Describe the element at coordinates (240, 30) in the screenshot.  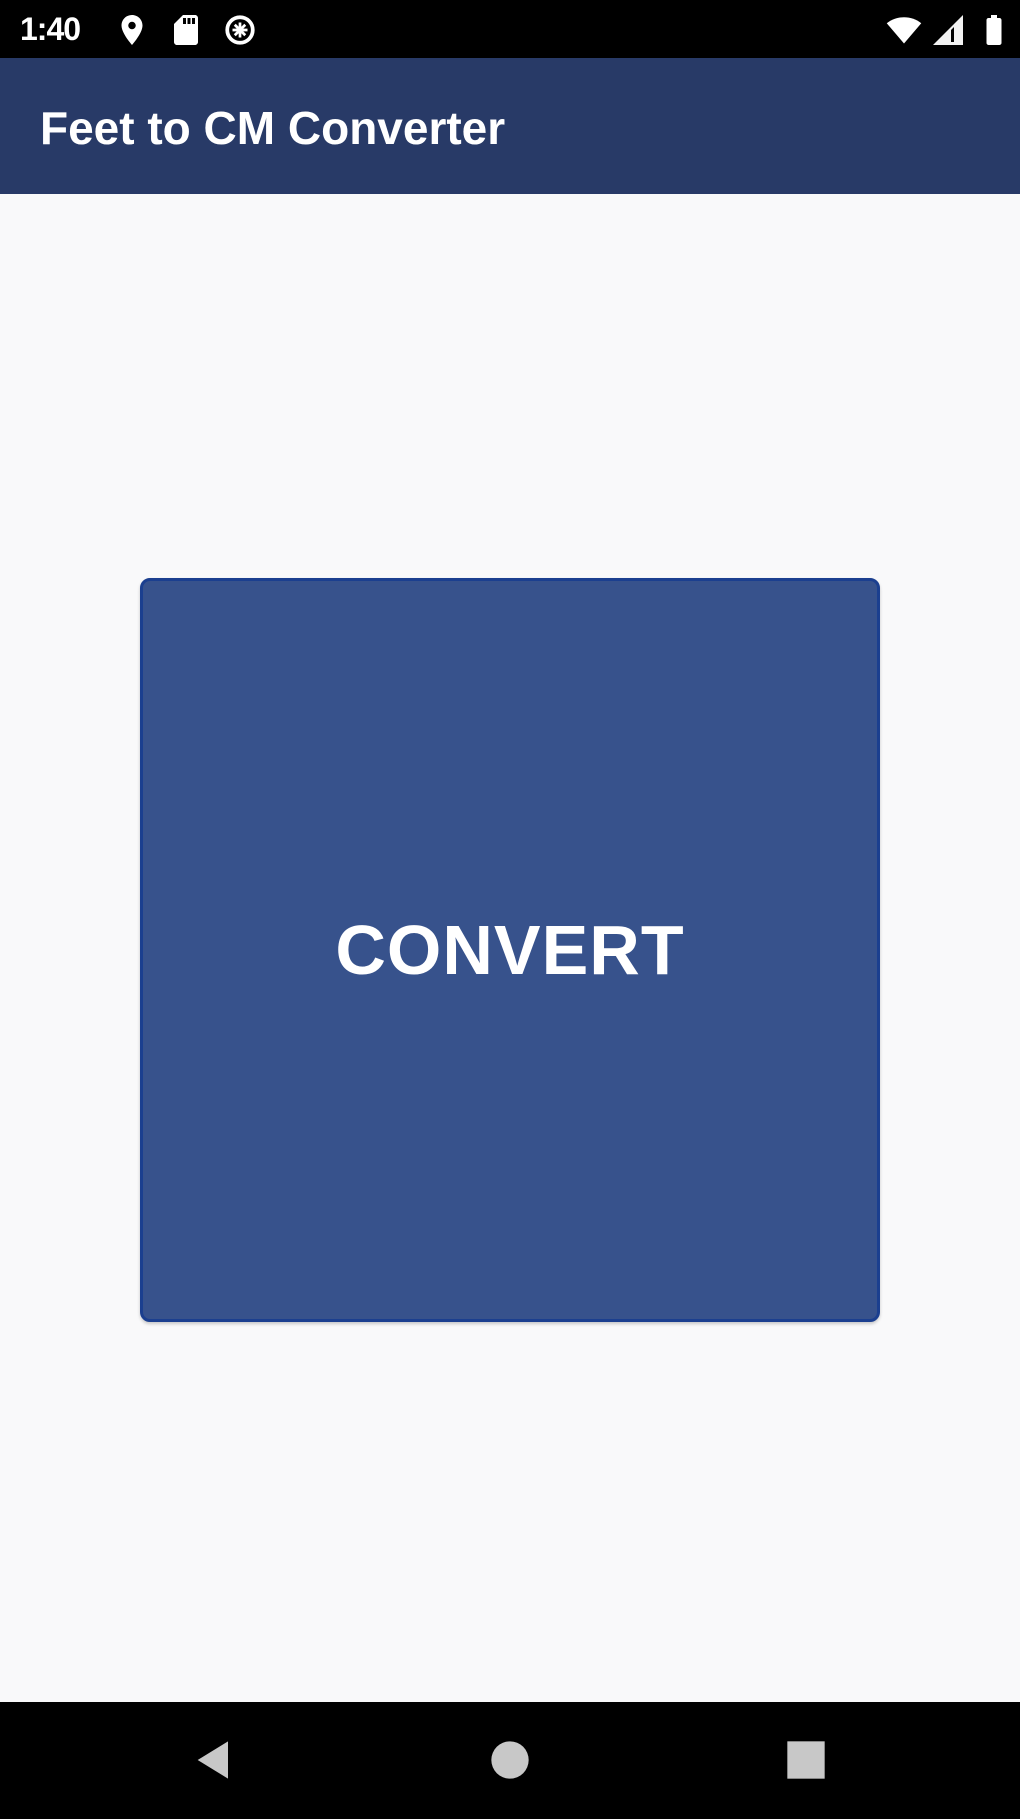
I see `data-saver-icon` at that location.